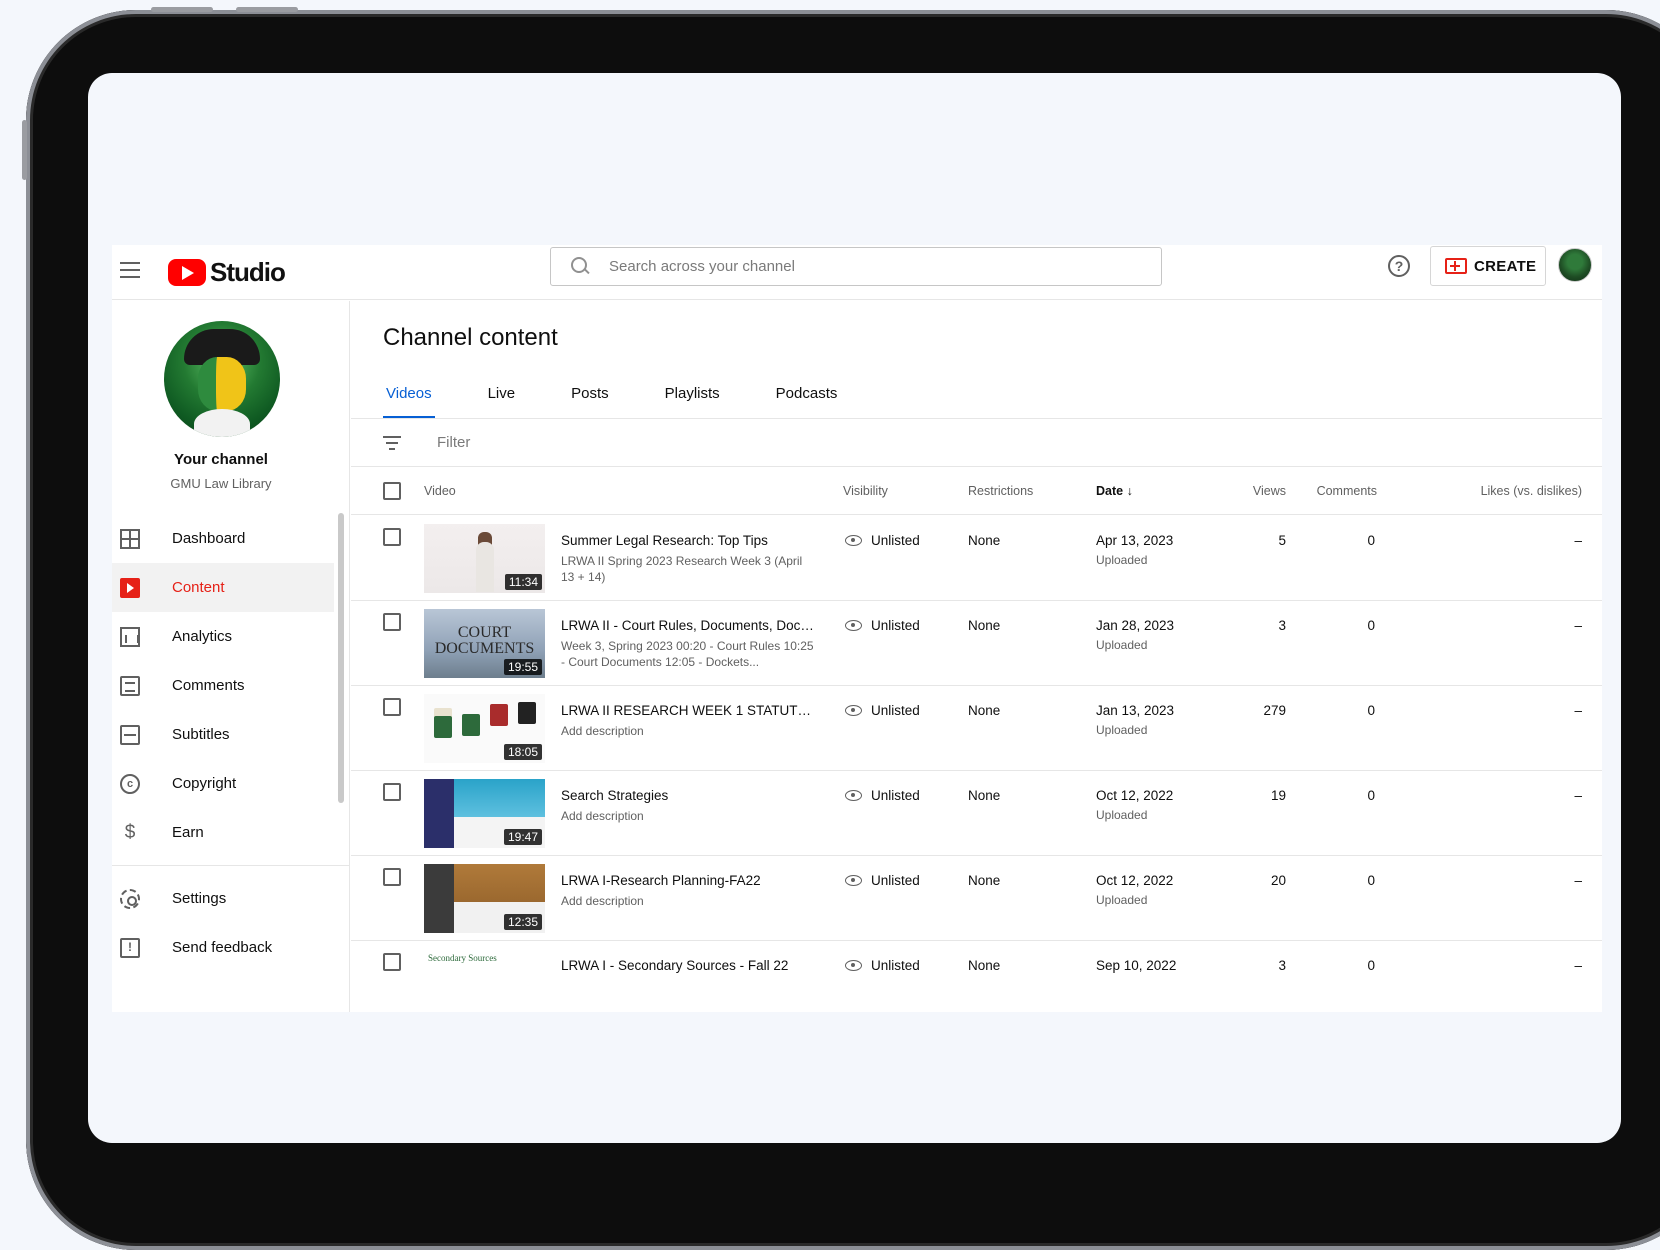 The height and width of the screenshot is (1250, 1660). I want to click on sidebar-item-send-feedback: ! Send feedback, so click(223, 947).